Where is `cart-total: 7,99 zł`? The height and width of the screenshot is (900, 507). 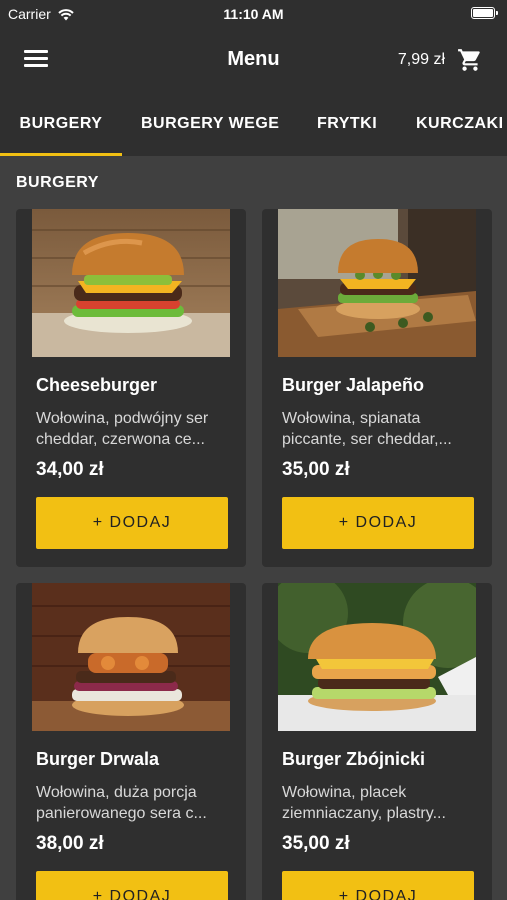
cart-total: 7,99 zł is located at coordinates (421, 59).